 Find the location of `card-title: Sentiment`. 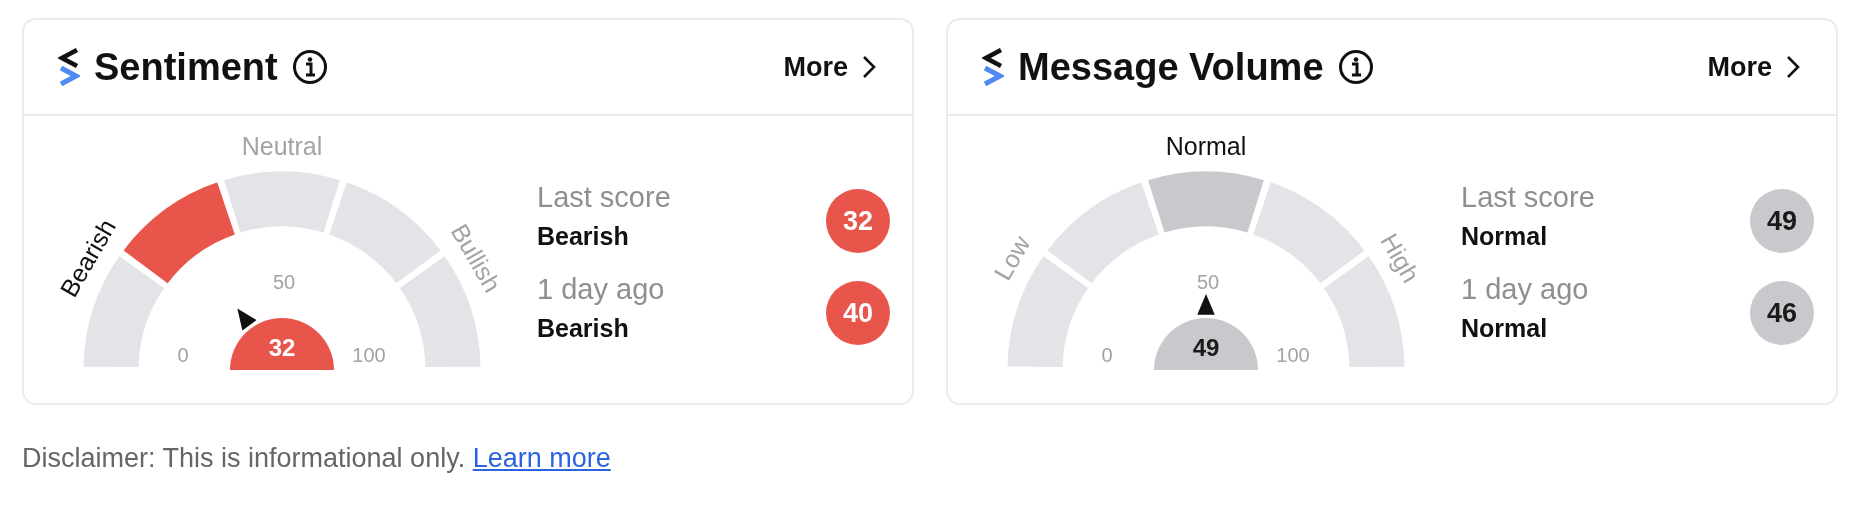

card-title: Sentiment is located at coordinates (186, 67).